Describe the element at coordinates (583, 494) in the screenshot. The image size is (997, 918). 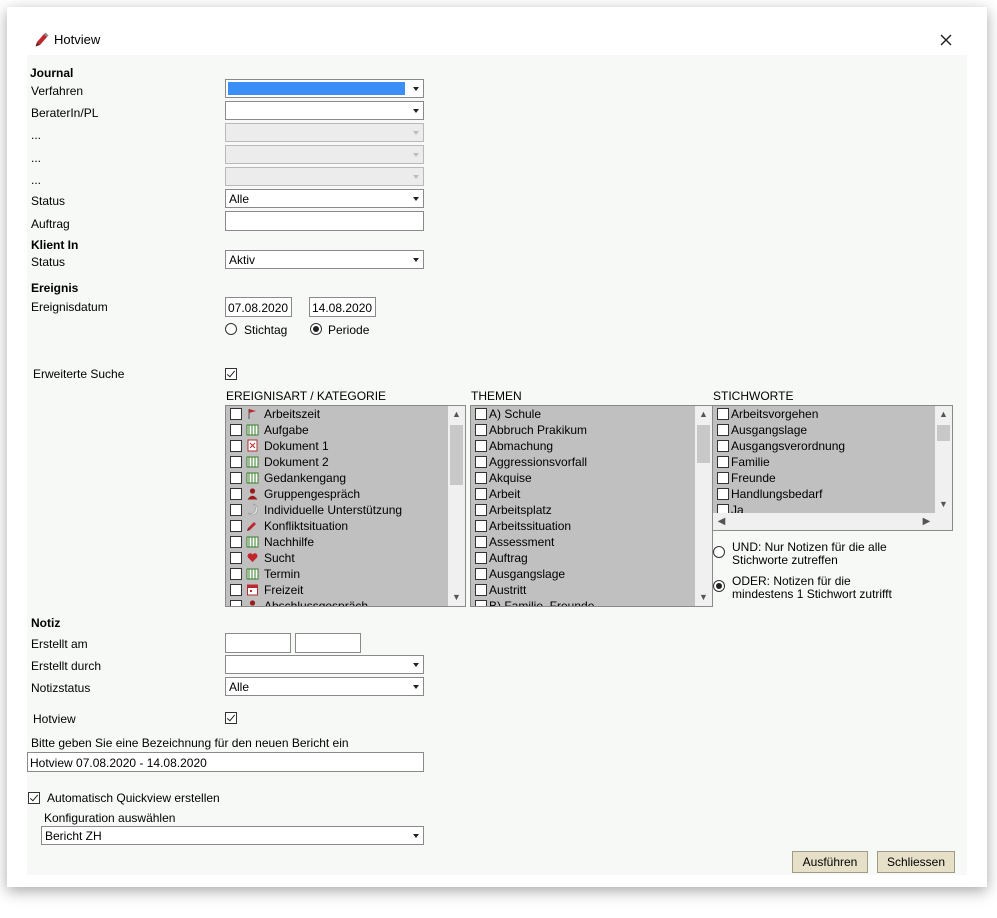
I see `themen-item: Arbeit` at that location.